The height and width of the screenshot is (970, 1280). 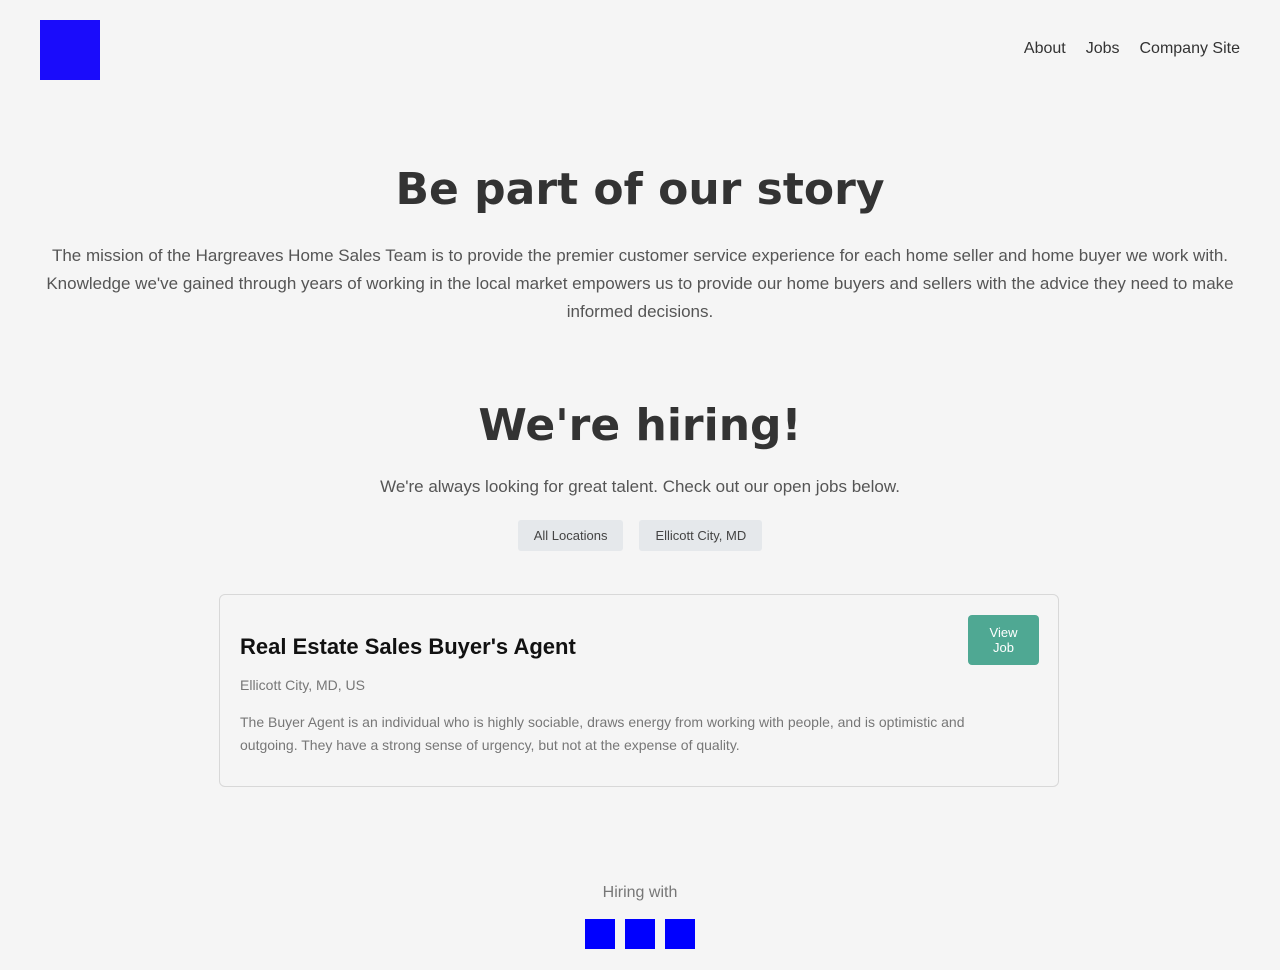 I want to click on story-title: Be part of our story, so click(x=640, y=189).